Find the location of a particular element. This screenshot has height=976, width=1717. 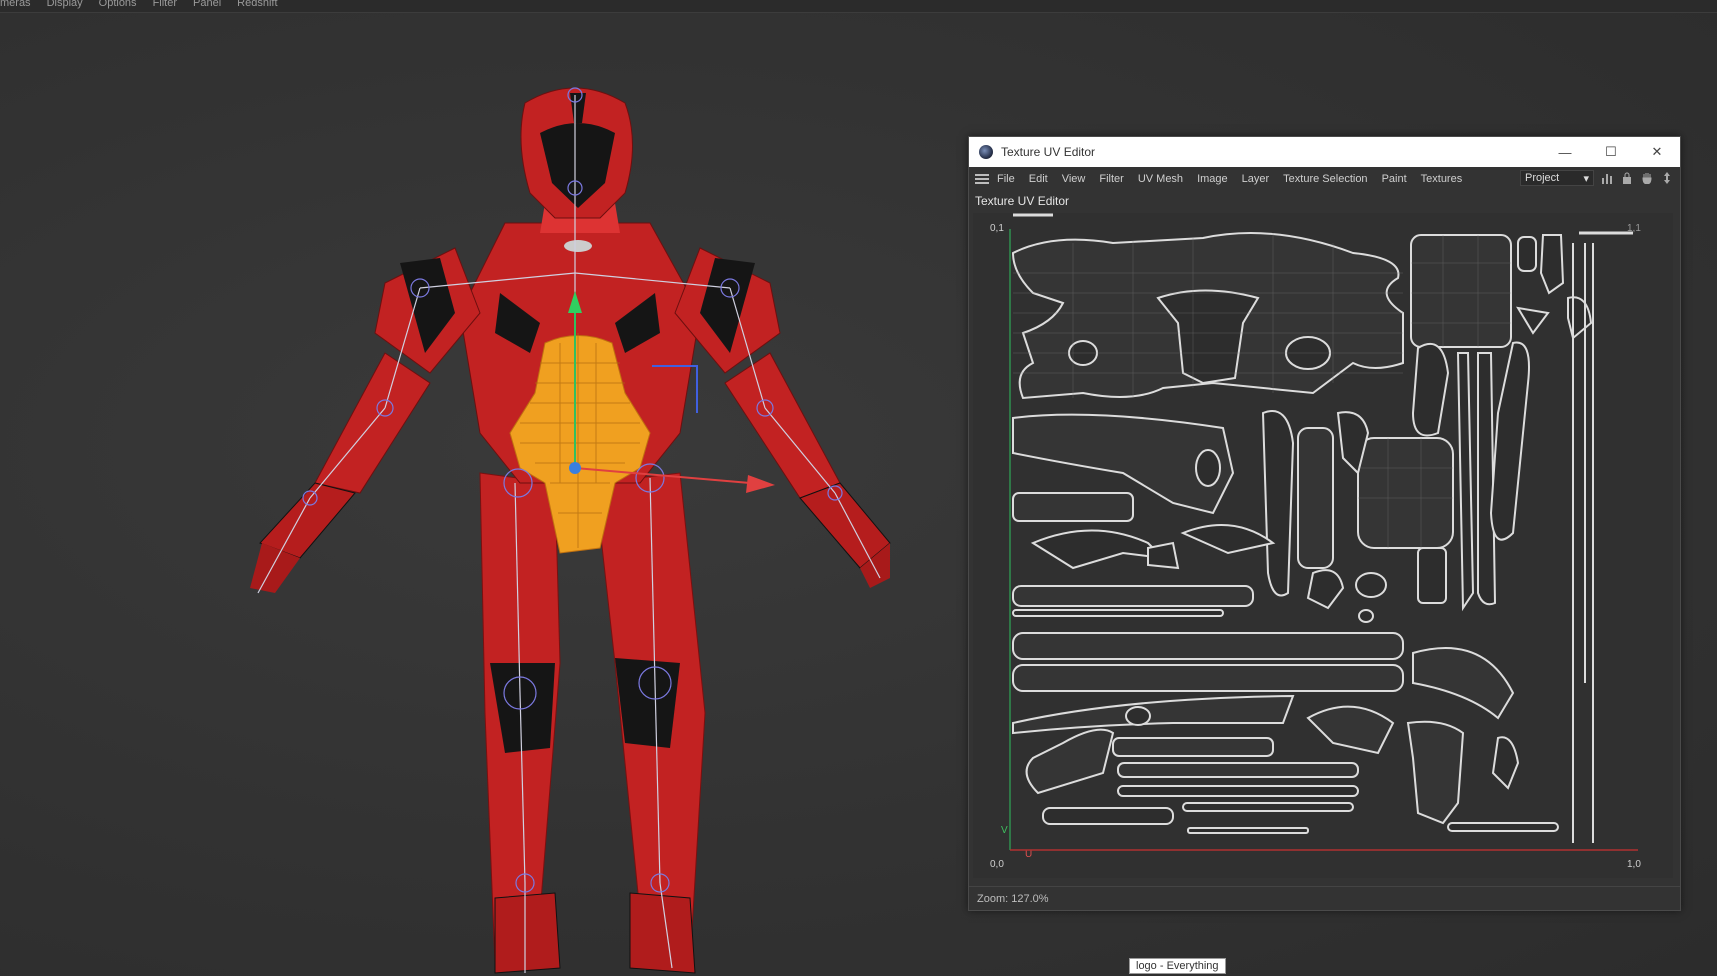

menu-redshift: Redshift is located at coordinates (257, 6).